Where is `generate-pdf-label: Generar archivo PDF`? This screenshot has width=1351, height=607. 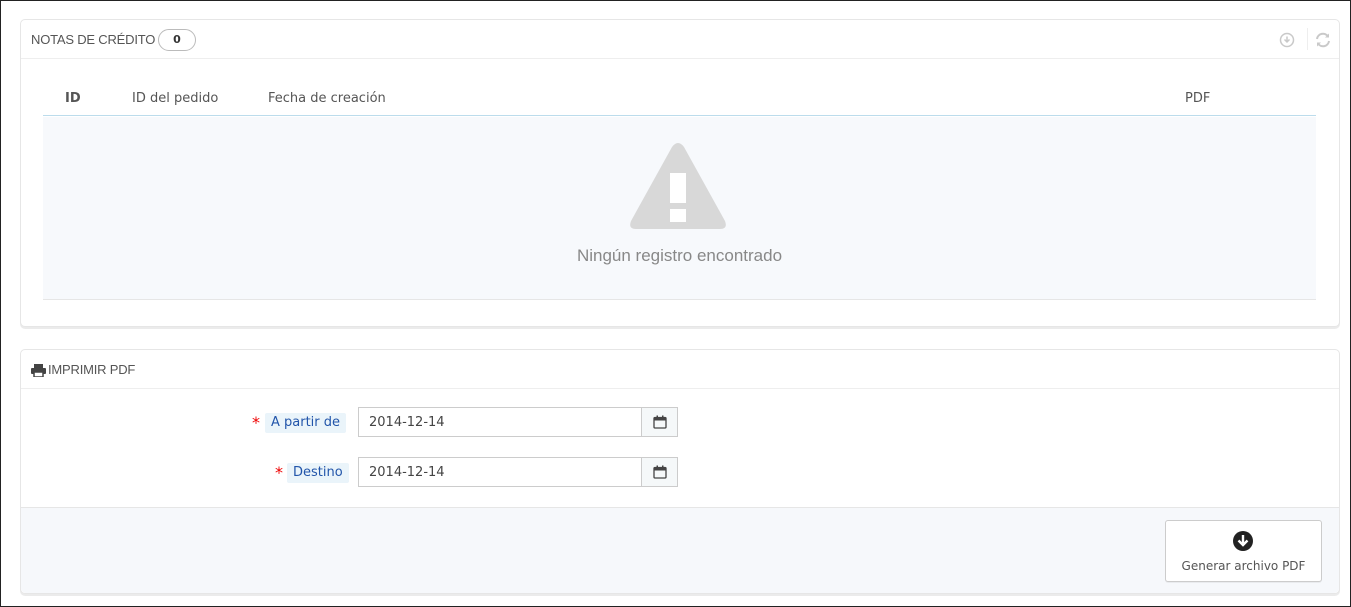
generate-pdf-label: Generar archivo PDF is located at coordinates (1243, 566).